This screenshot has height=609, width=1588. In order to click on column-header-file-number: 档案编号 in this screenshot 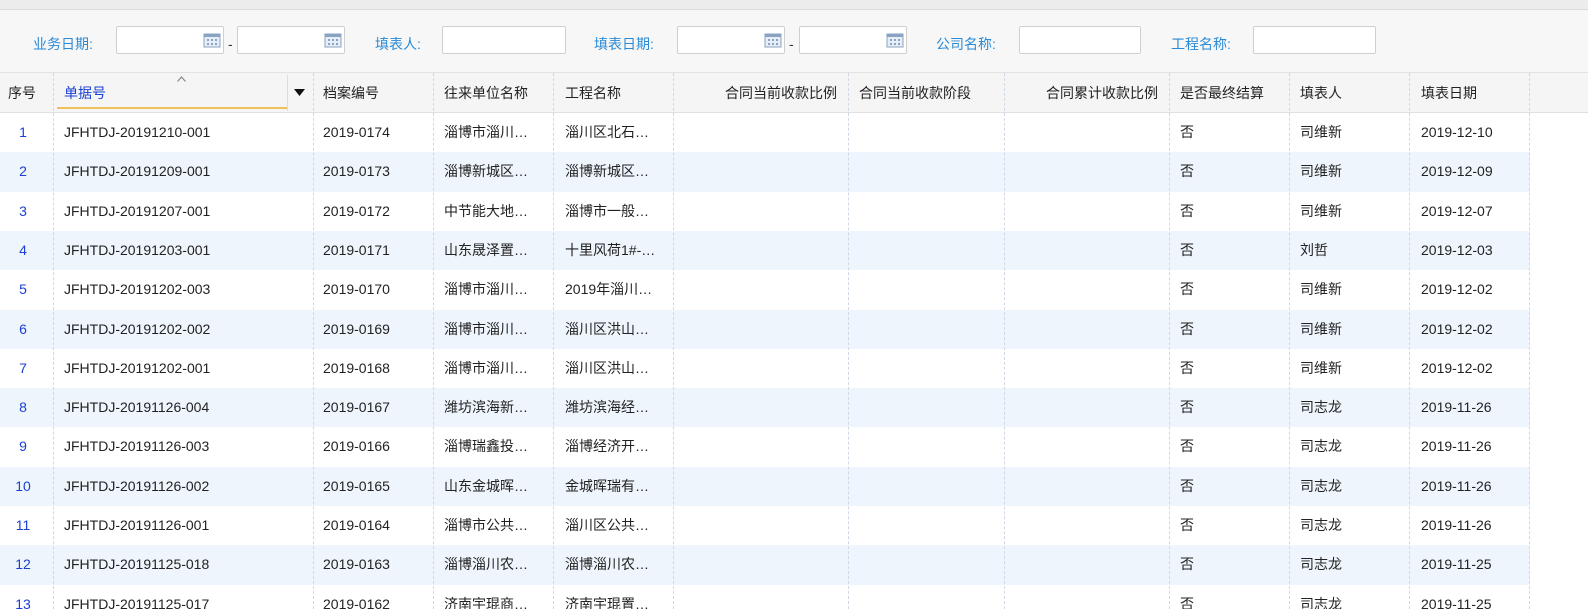, I will do `click(375, 93)`.